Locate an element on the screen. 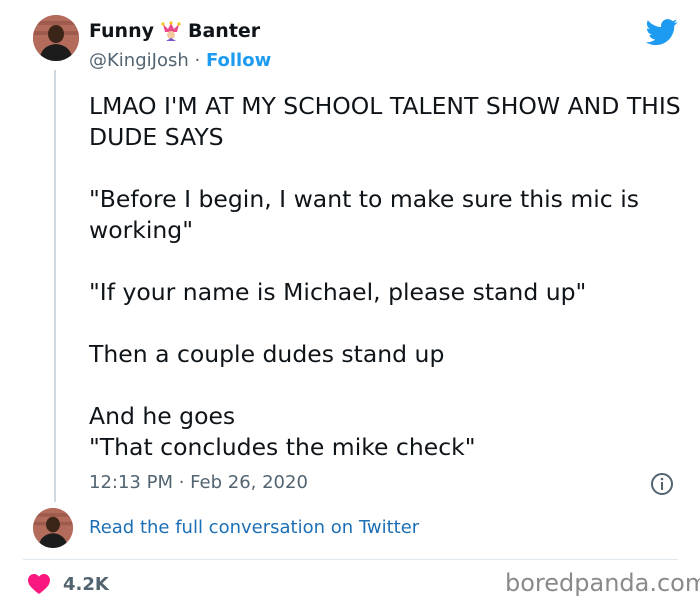 Image resolution: width=700 pixels, height=614 pixels. author-handle: @KingiJosh is located at coordinates (139, 60).